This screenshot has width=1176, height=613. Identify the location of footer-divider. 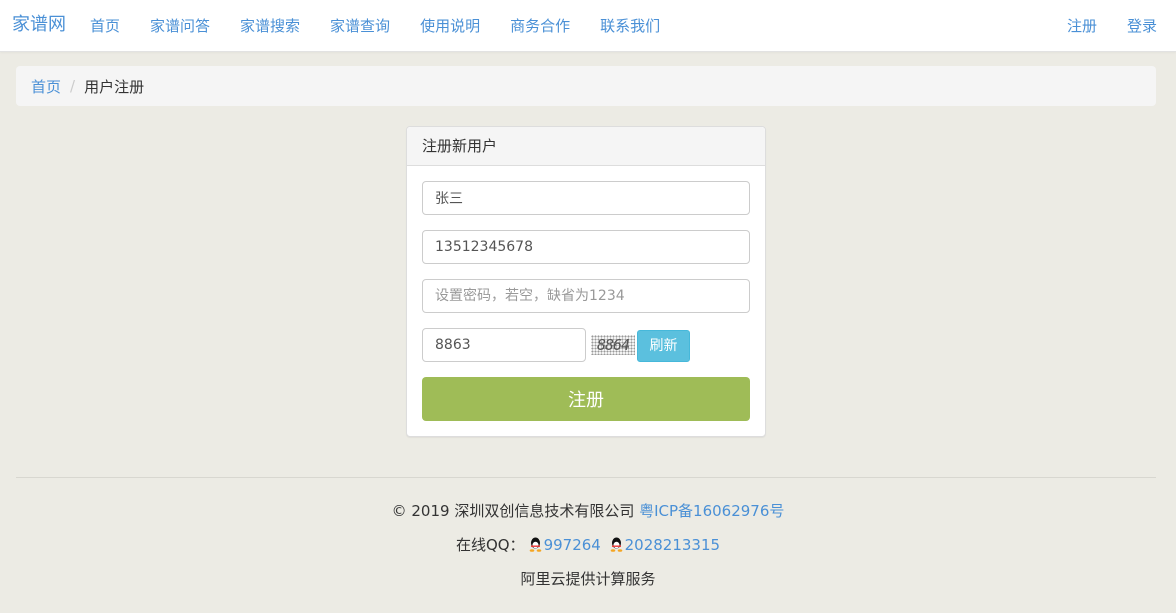
(586, 477).